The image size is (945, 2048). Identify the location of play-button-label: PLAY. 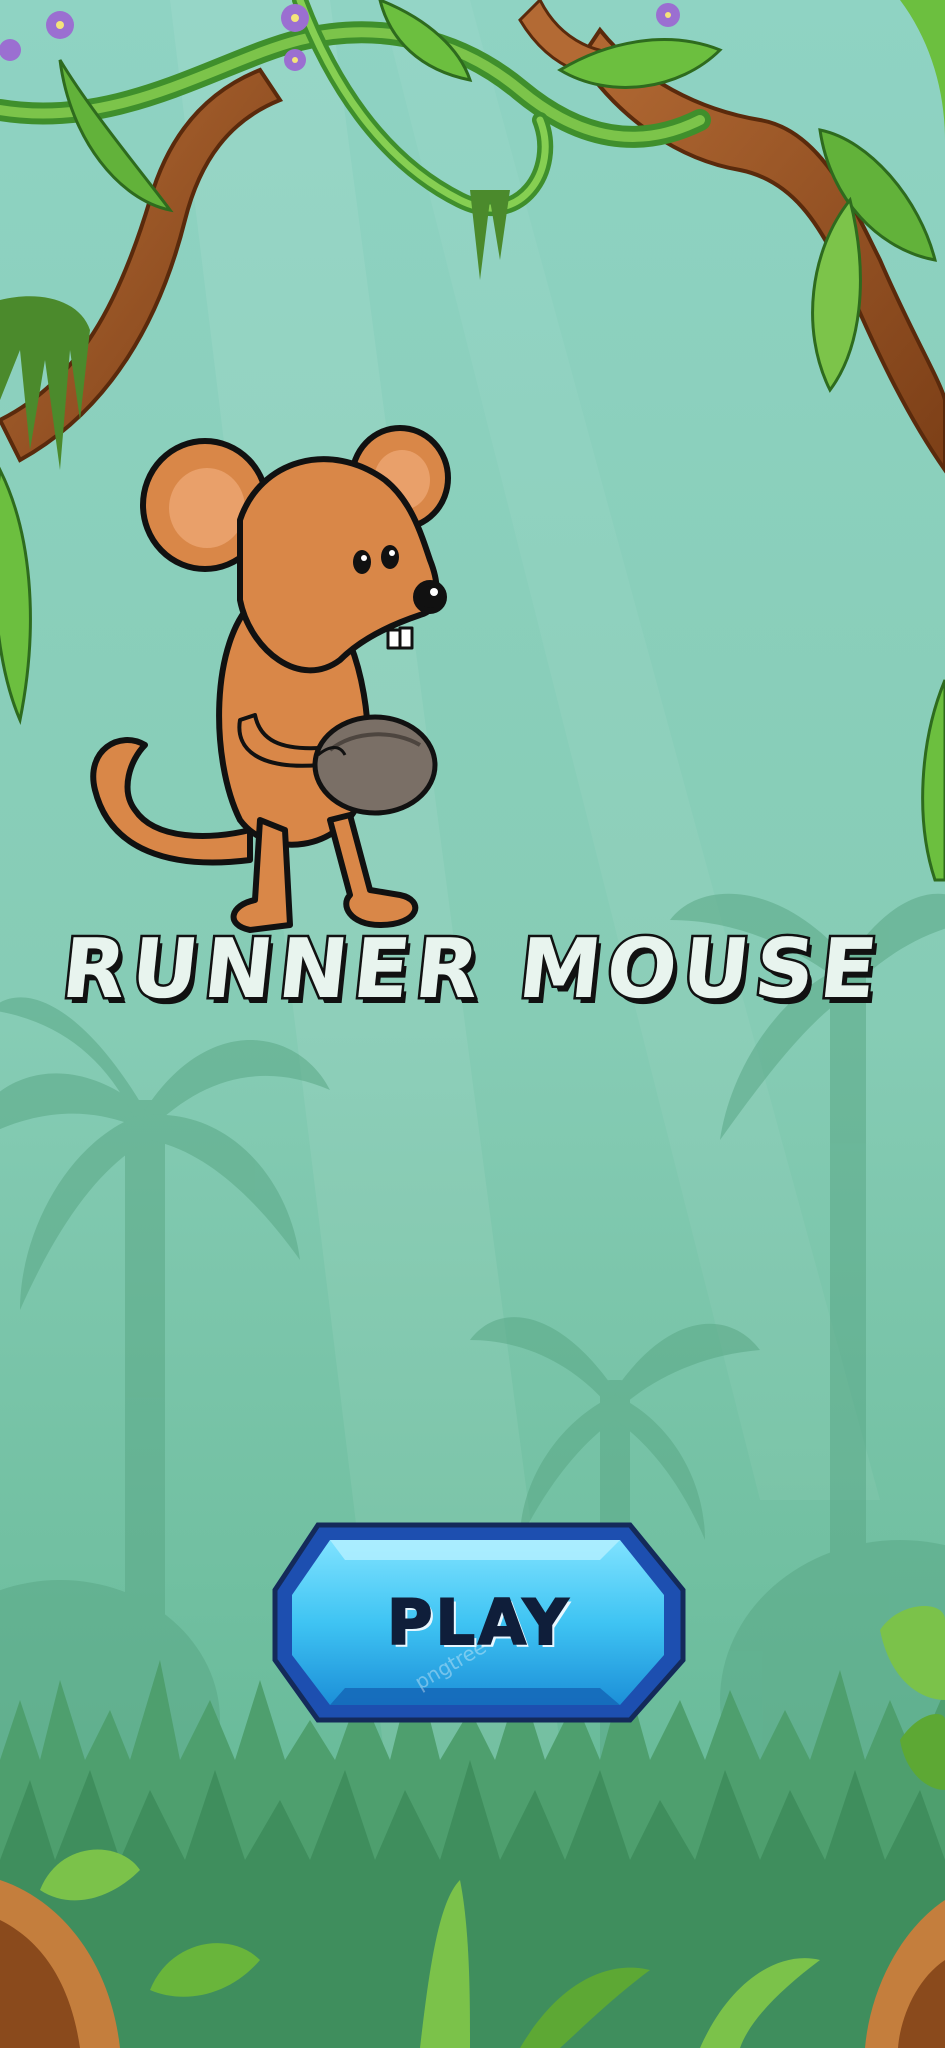
(478, 1622).